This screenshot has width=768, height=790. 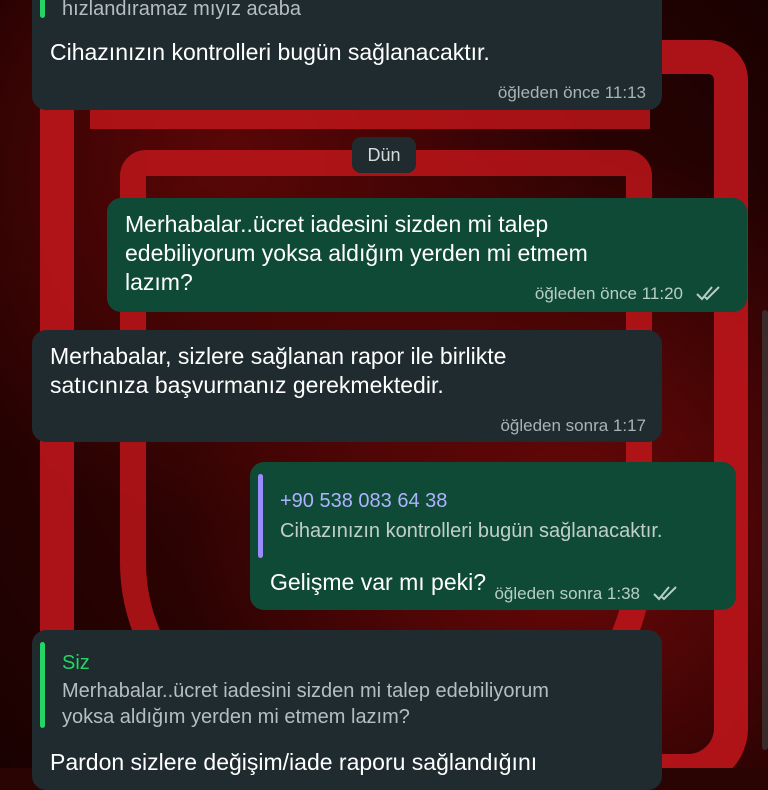 What do you see at coordinates (76, 663) in the screenshot?
I see `reply-quote-author: Siz` at bounding box center [76, 663].